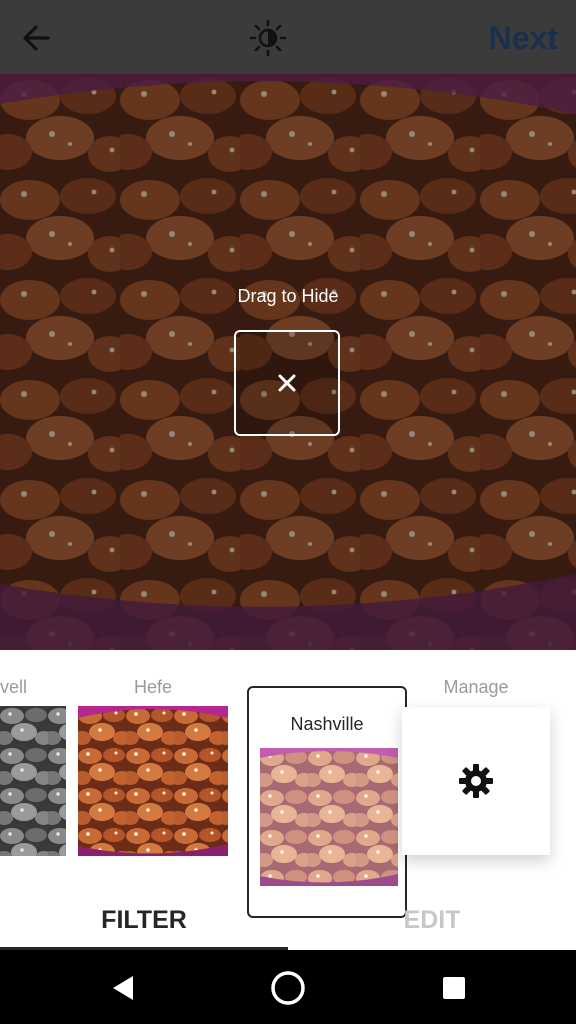  Describe the element at coordinates (327, 724) in the screenshot. I see `filter-label-nashville: Nashville` at that location.